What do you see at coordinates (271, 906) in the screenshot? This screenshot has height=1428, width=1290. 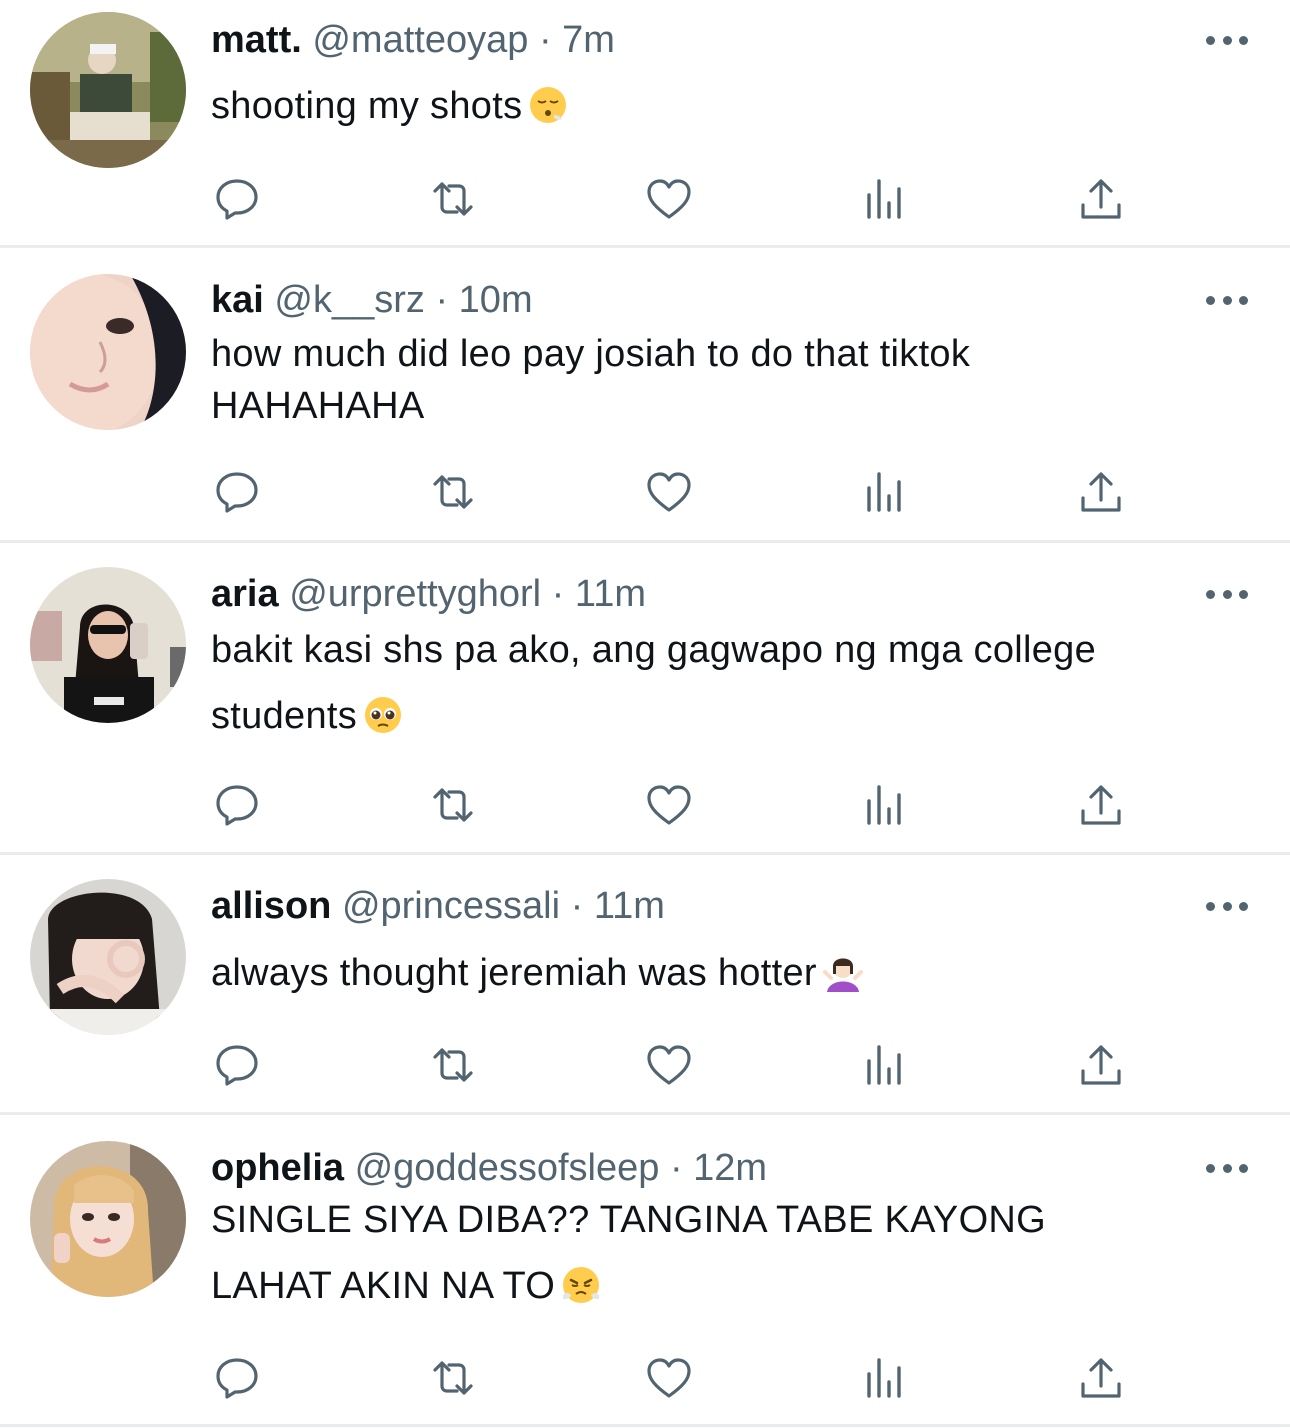 I see `display-name: allison` at bounding box center [271, 906].